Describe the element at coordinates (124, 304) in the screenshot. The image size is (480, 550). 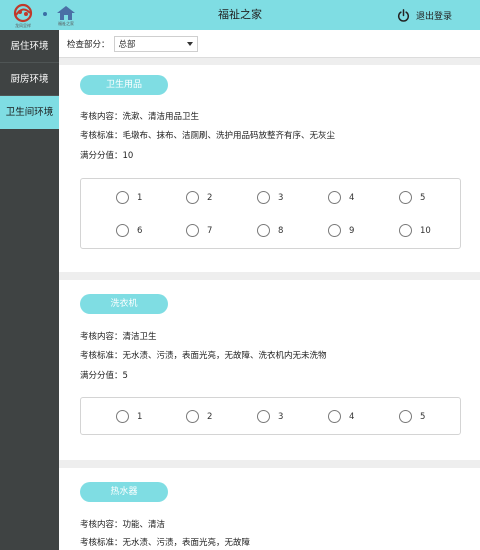
I see `section-tag: 洗衣机` at that location.